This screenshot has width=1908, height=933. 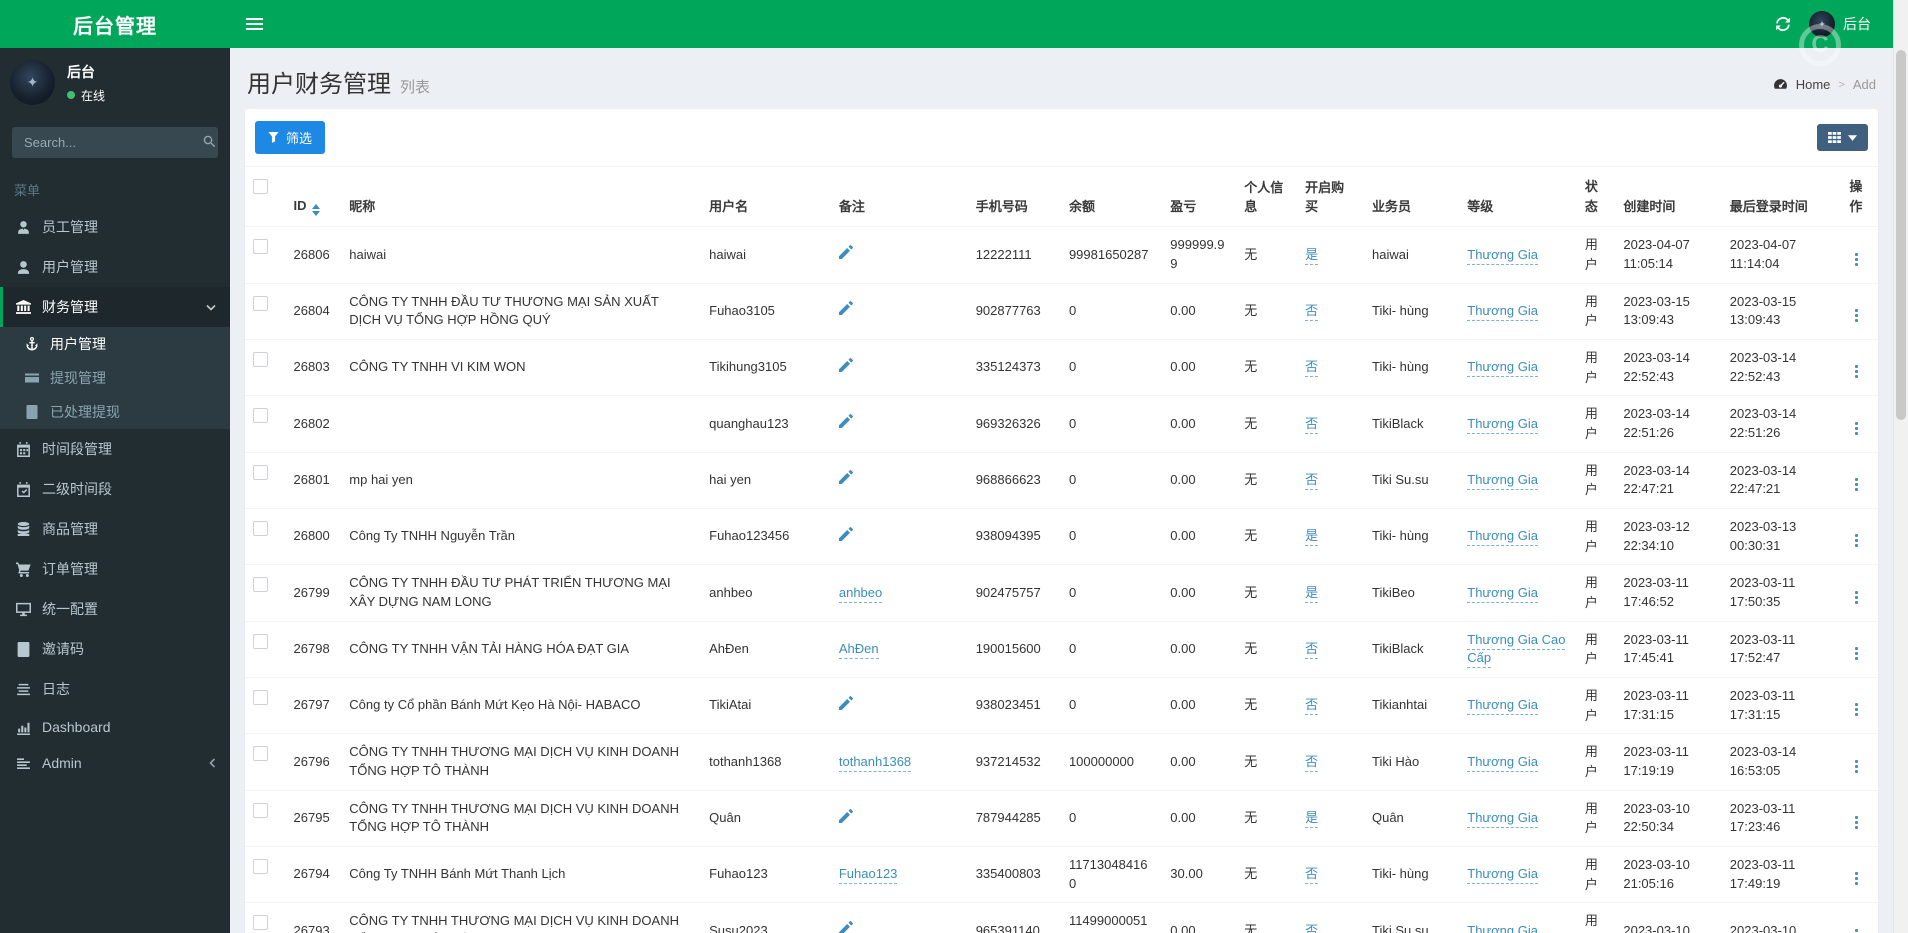 I want to click on app-logo: 后台管理, so click(x=115, y=24).